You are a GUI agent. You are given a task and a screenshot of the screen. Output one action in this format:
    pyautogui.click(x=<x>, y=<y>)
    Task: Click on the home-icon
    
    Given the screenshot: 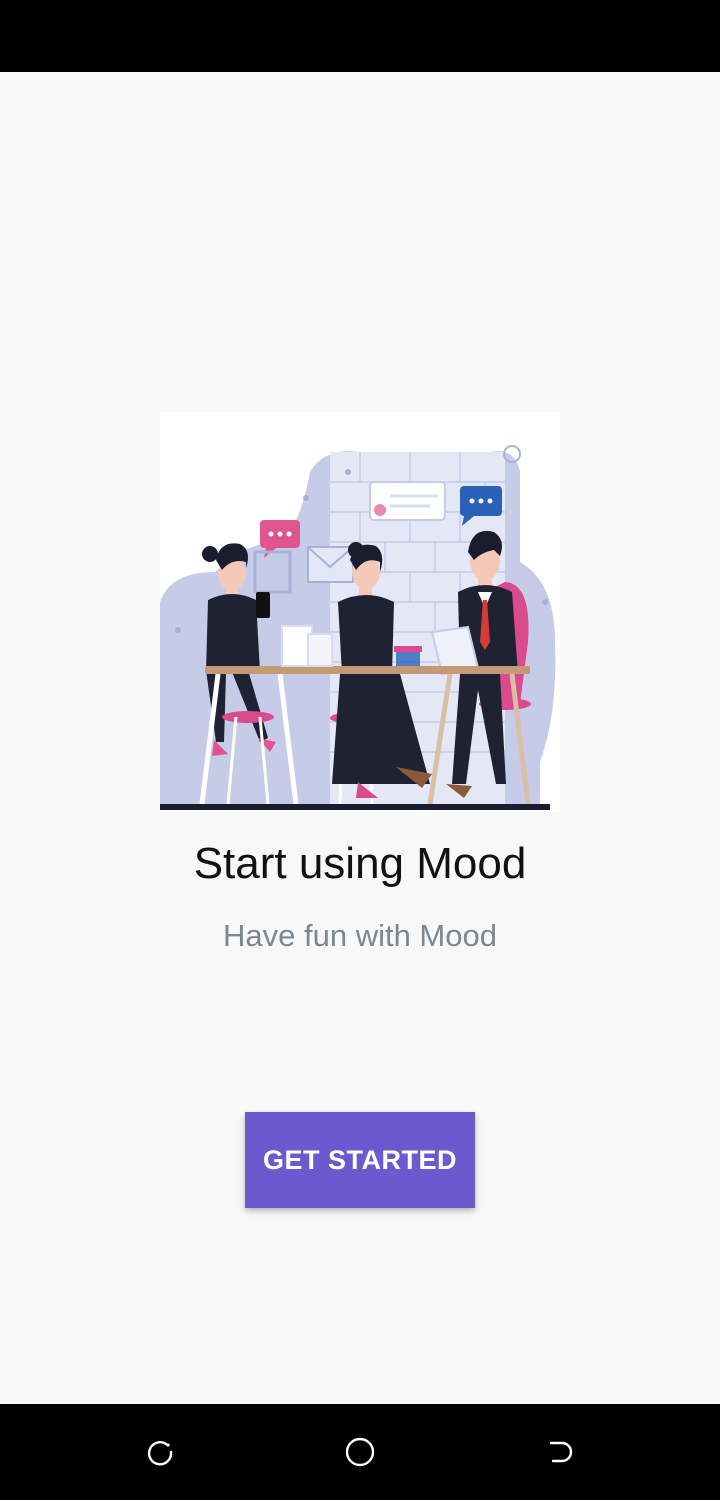 What is the action you would take?
    pyautogui.click(x=360, y=1452)
    